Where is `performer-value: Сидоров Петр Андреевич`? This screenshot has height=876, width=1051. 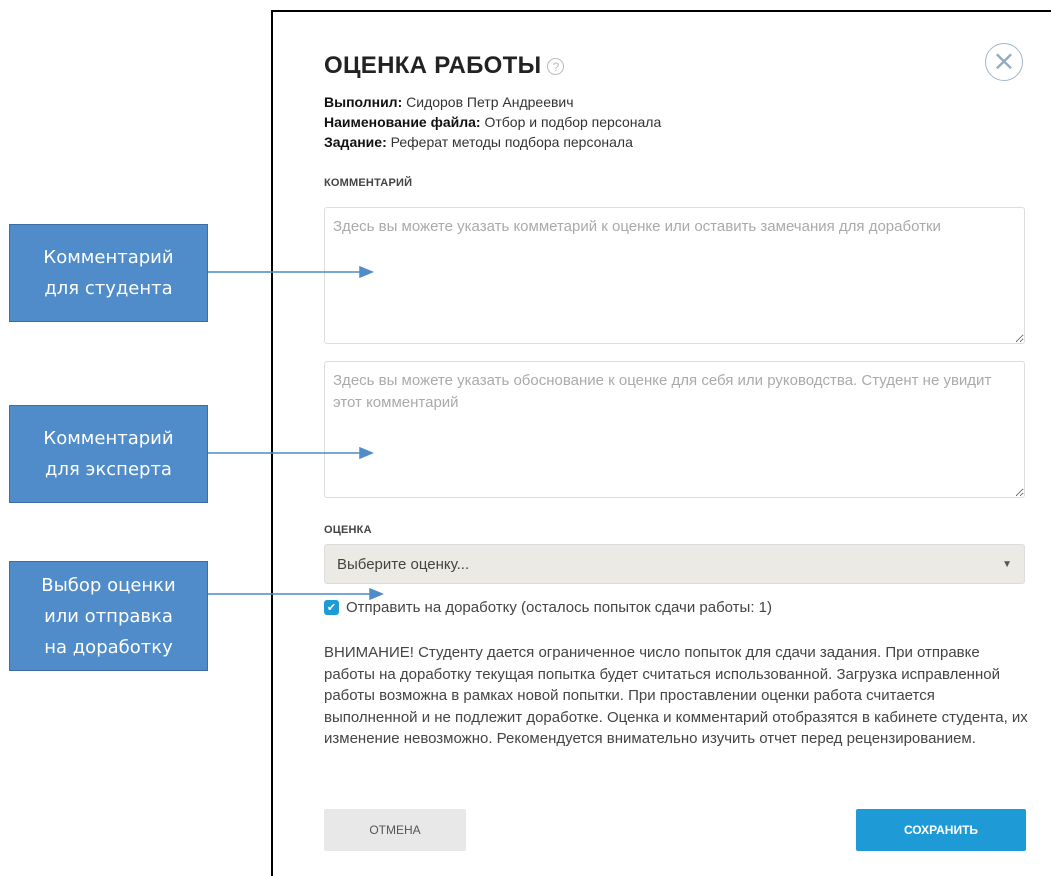 performer-value: Сидоров Петр Андреевич is located at coordinates (488, 102).